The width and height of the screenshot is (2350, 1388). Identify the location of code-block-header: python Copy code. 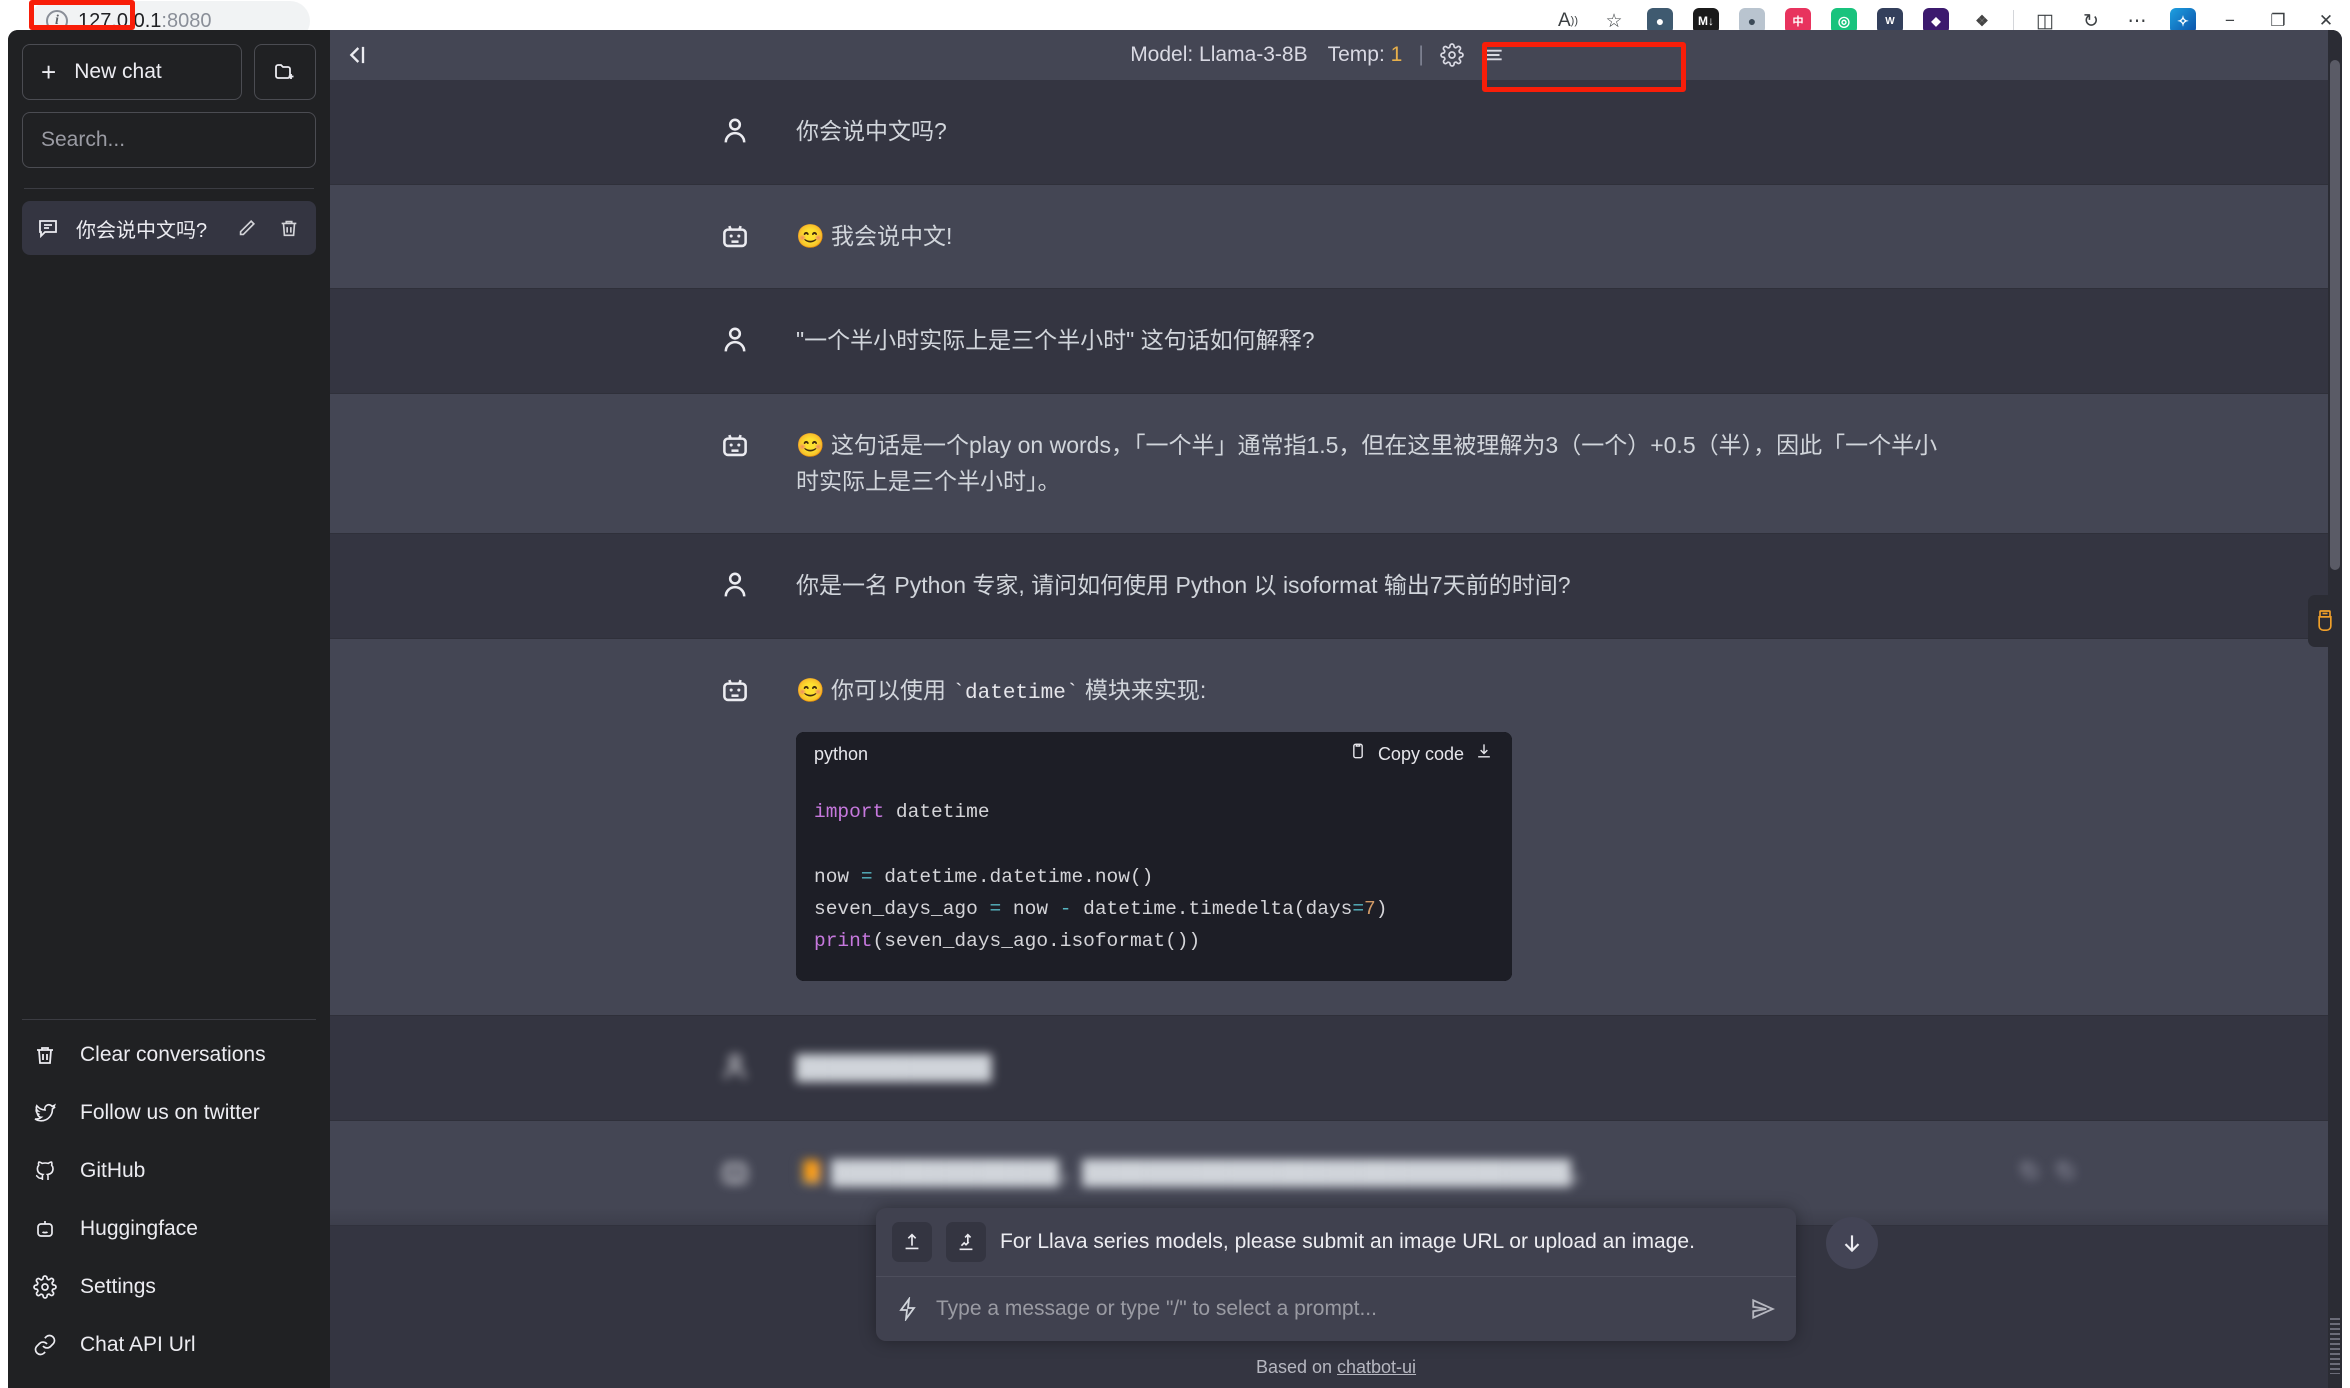
(1154, 755).